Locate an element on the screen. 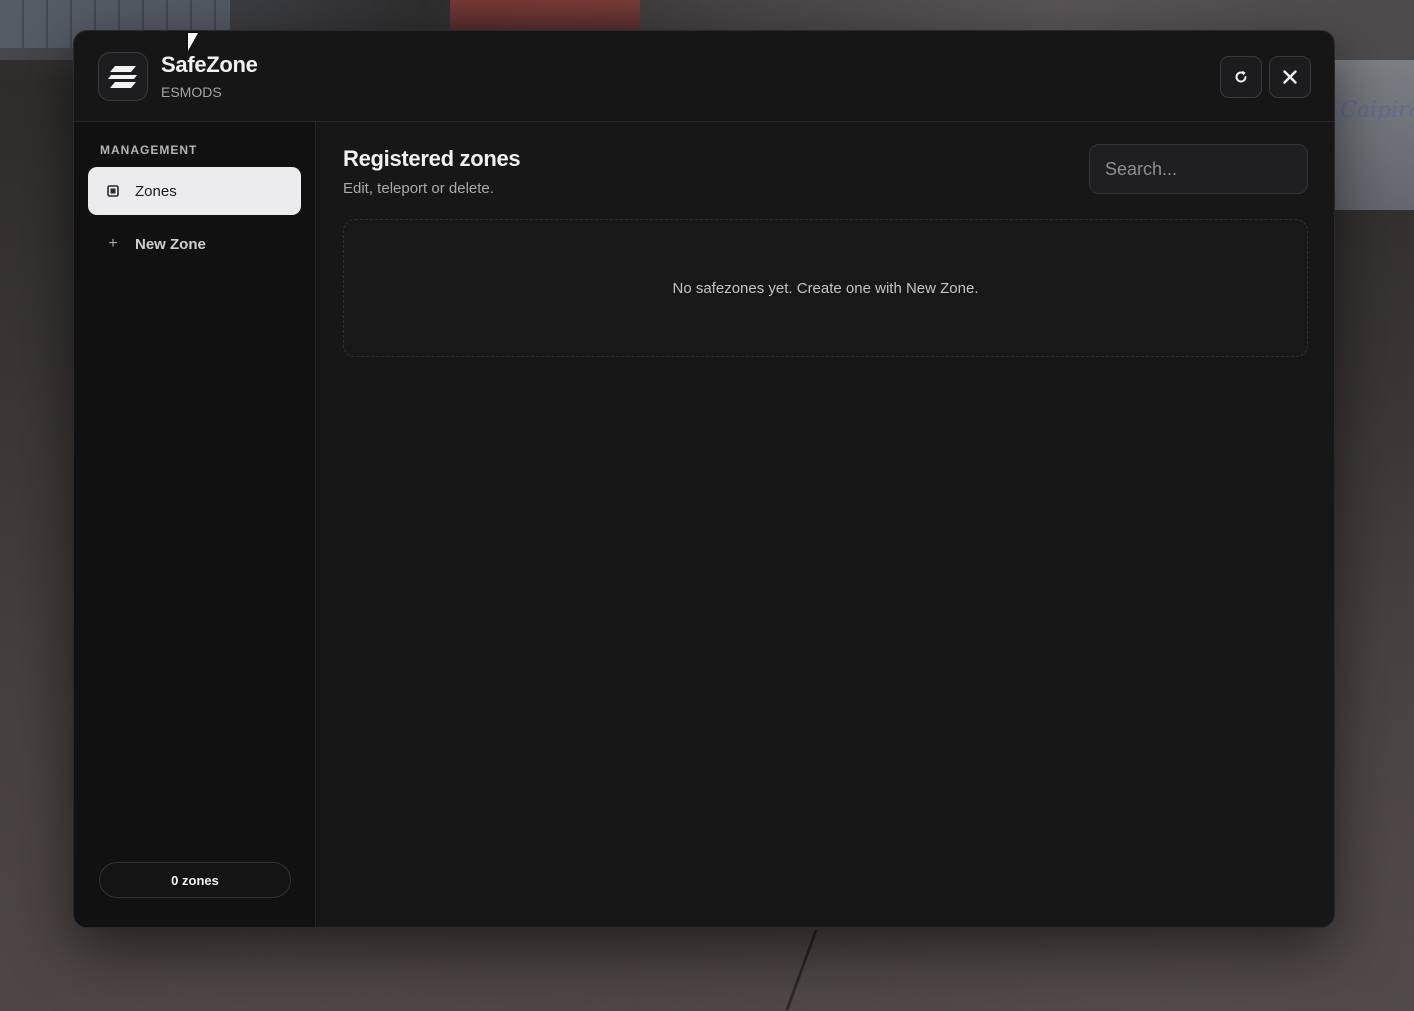  sidebar-item-new-zone: + New Zone is located at coordinates (194, 244).